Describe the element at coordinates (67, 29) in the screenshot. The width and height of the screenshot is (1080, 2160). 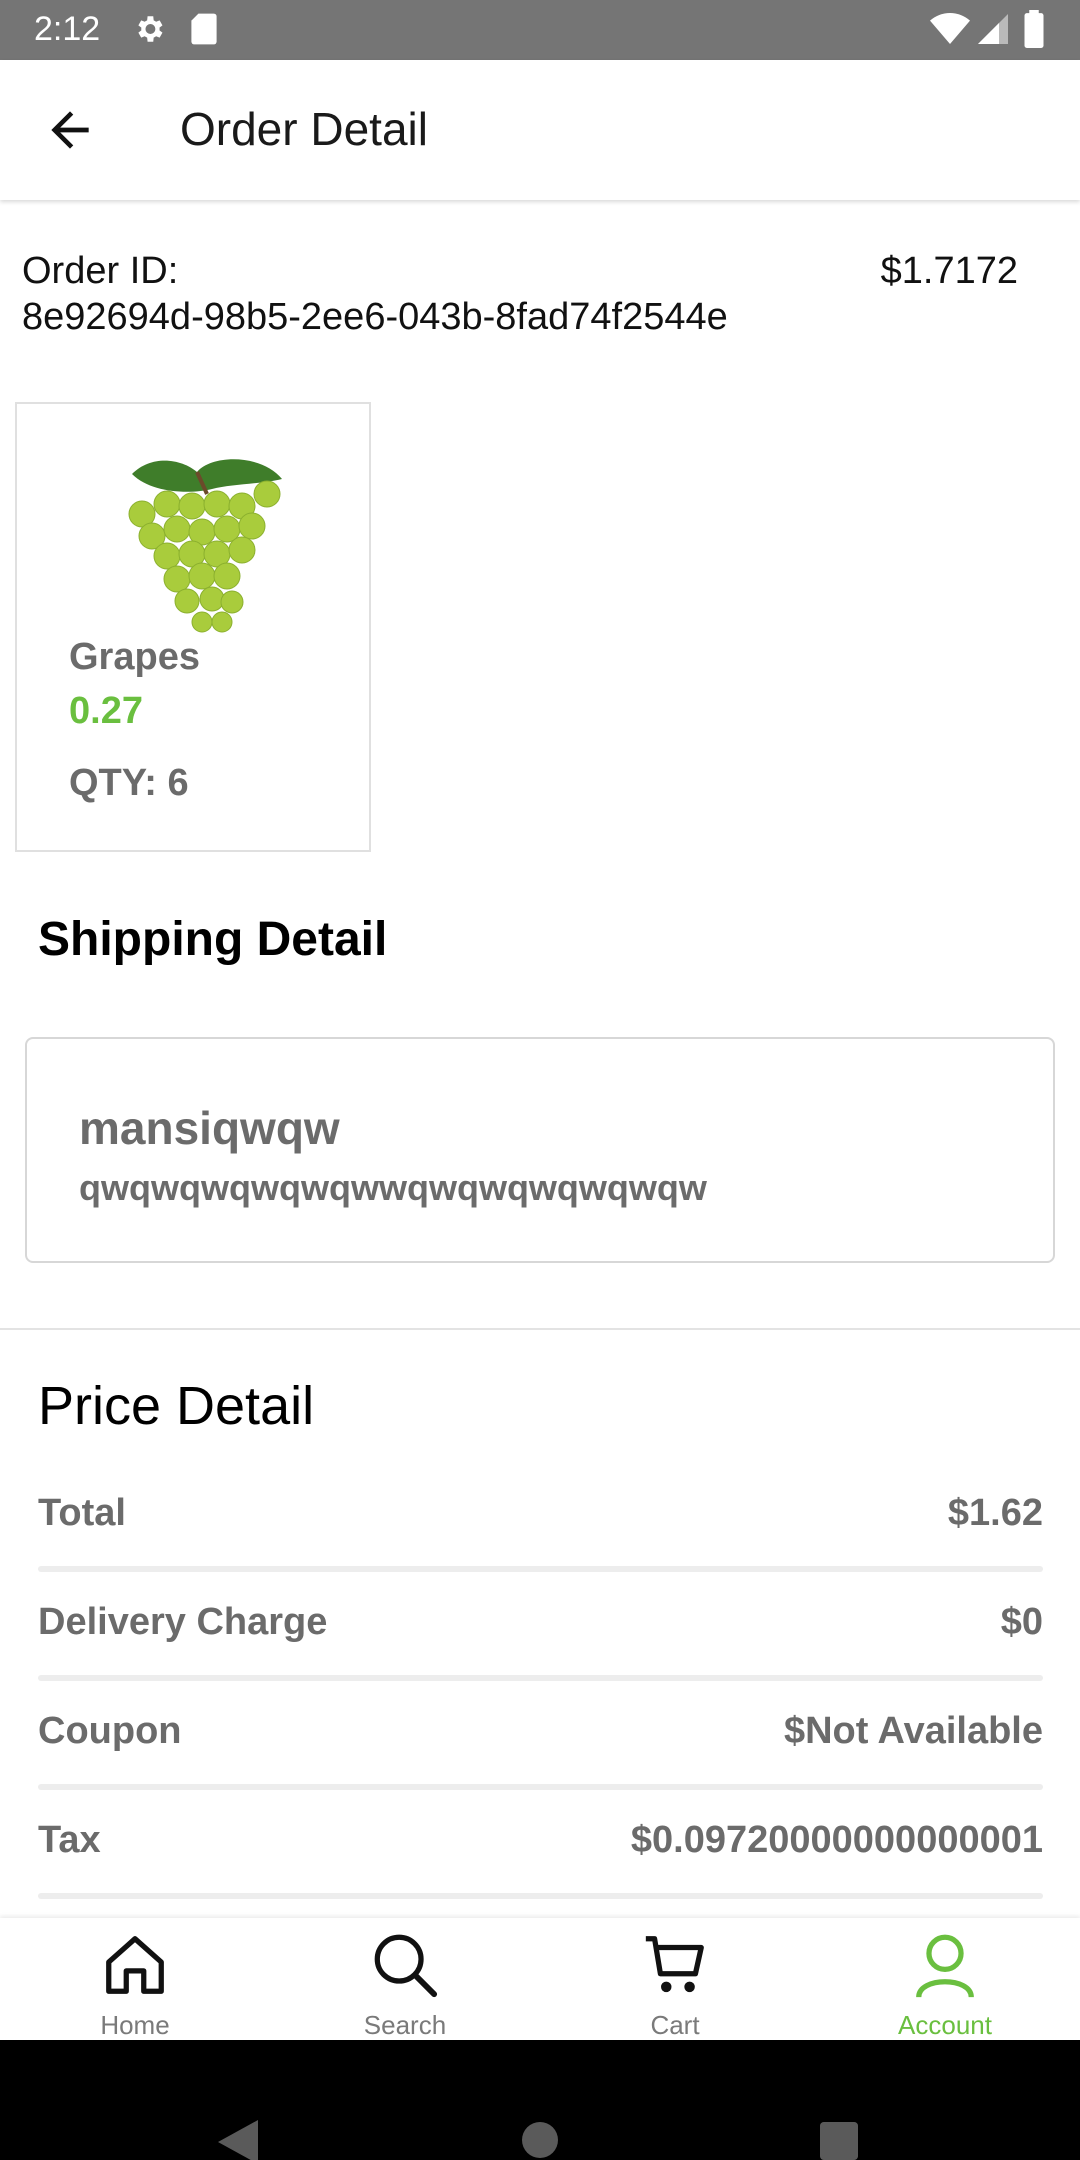
I see `status-time: 2:12` at that location.